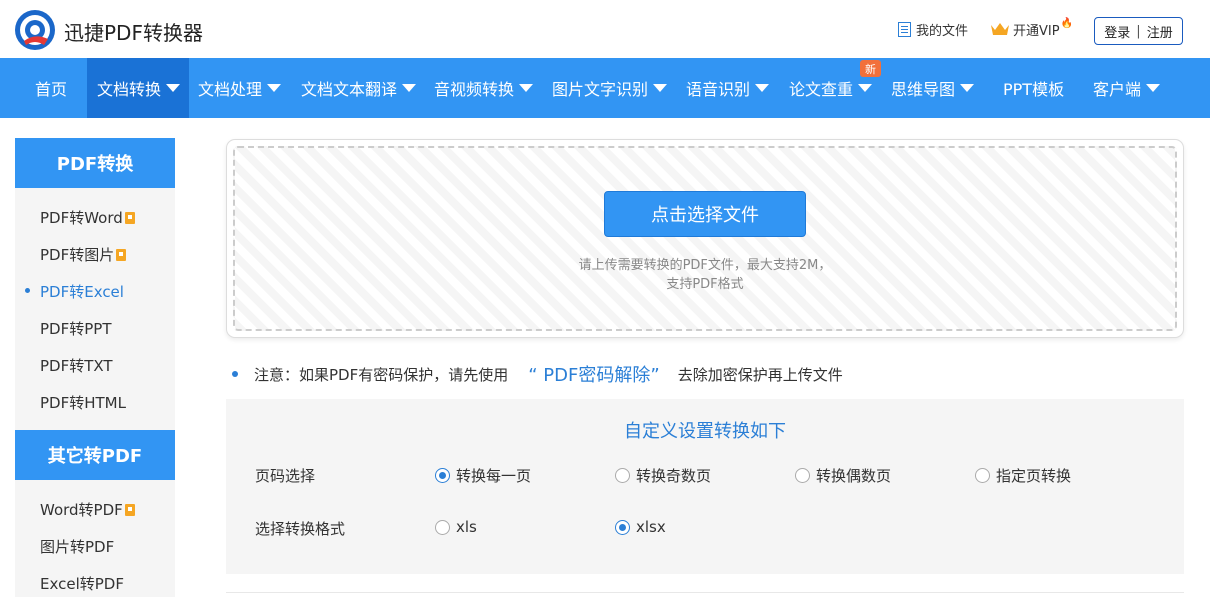  I want to click on format-selection-label: 选择转换格式, so click(300, 529).